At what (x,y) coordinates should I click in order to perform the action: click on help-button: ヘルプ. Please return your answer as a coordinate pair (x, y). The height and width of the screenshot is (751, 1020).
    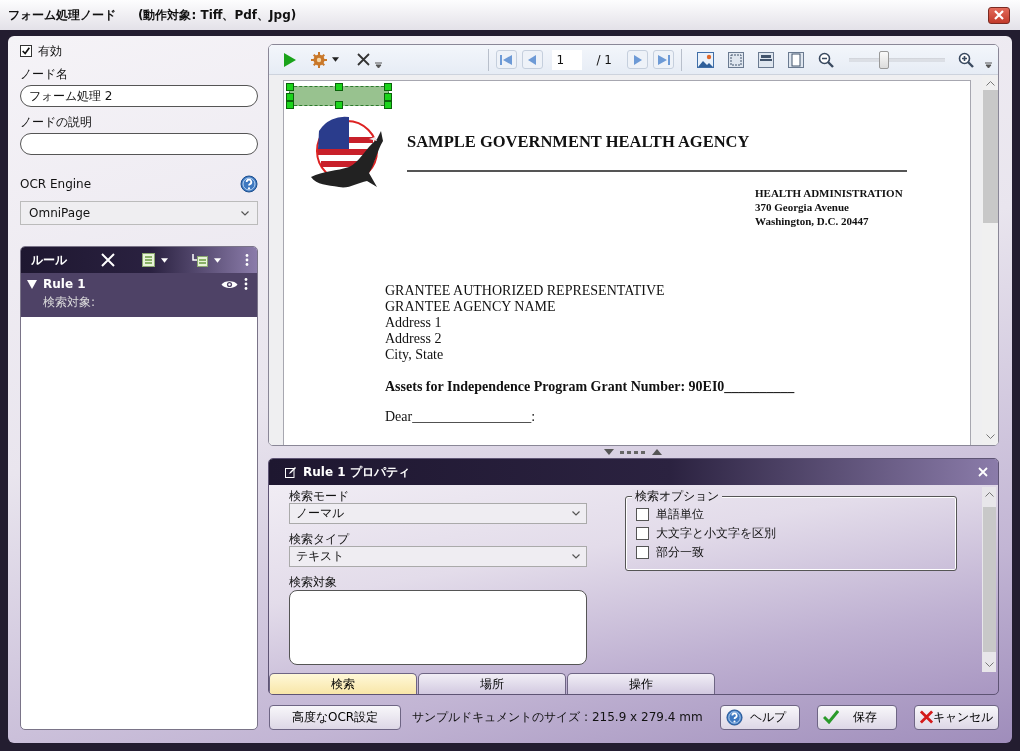
    Looking at the image, I should click on (759, 717).